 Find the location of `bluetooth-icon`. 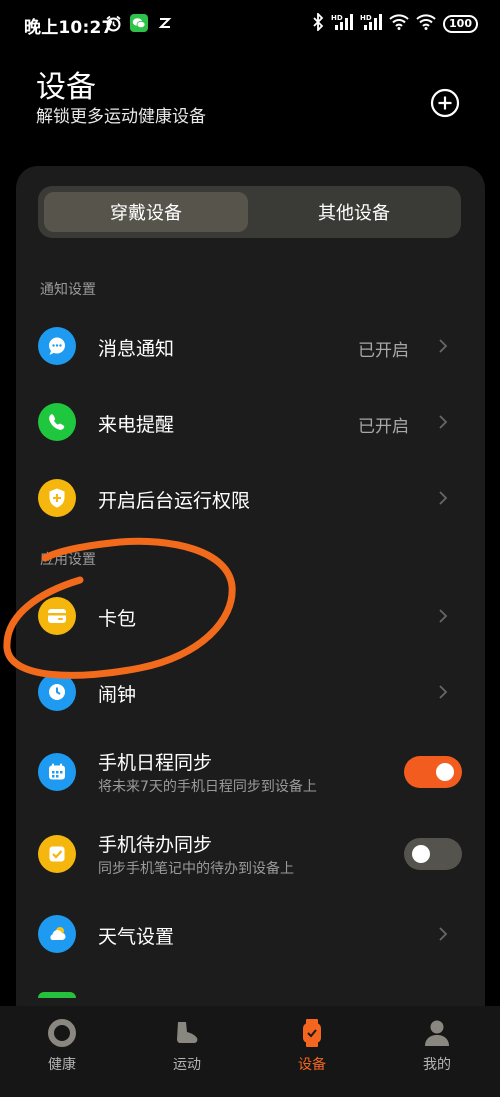

bluetooth-icon is located at coordinates (318, 23).